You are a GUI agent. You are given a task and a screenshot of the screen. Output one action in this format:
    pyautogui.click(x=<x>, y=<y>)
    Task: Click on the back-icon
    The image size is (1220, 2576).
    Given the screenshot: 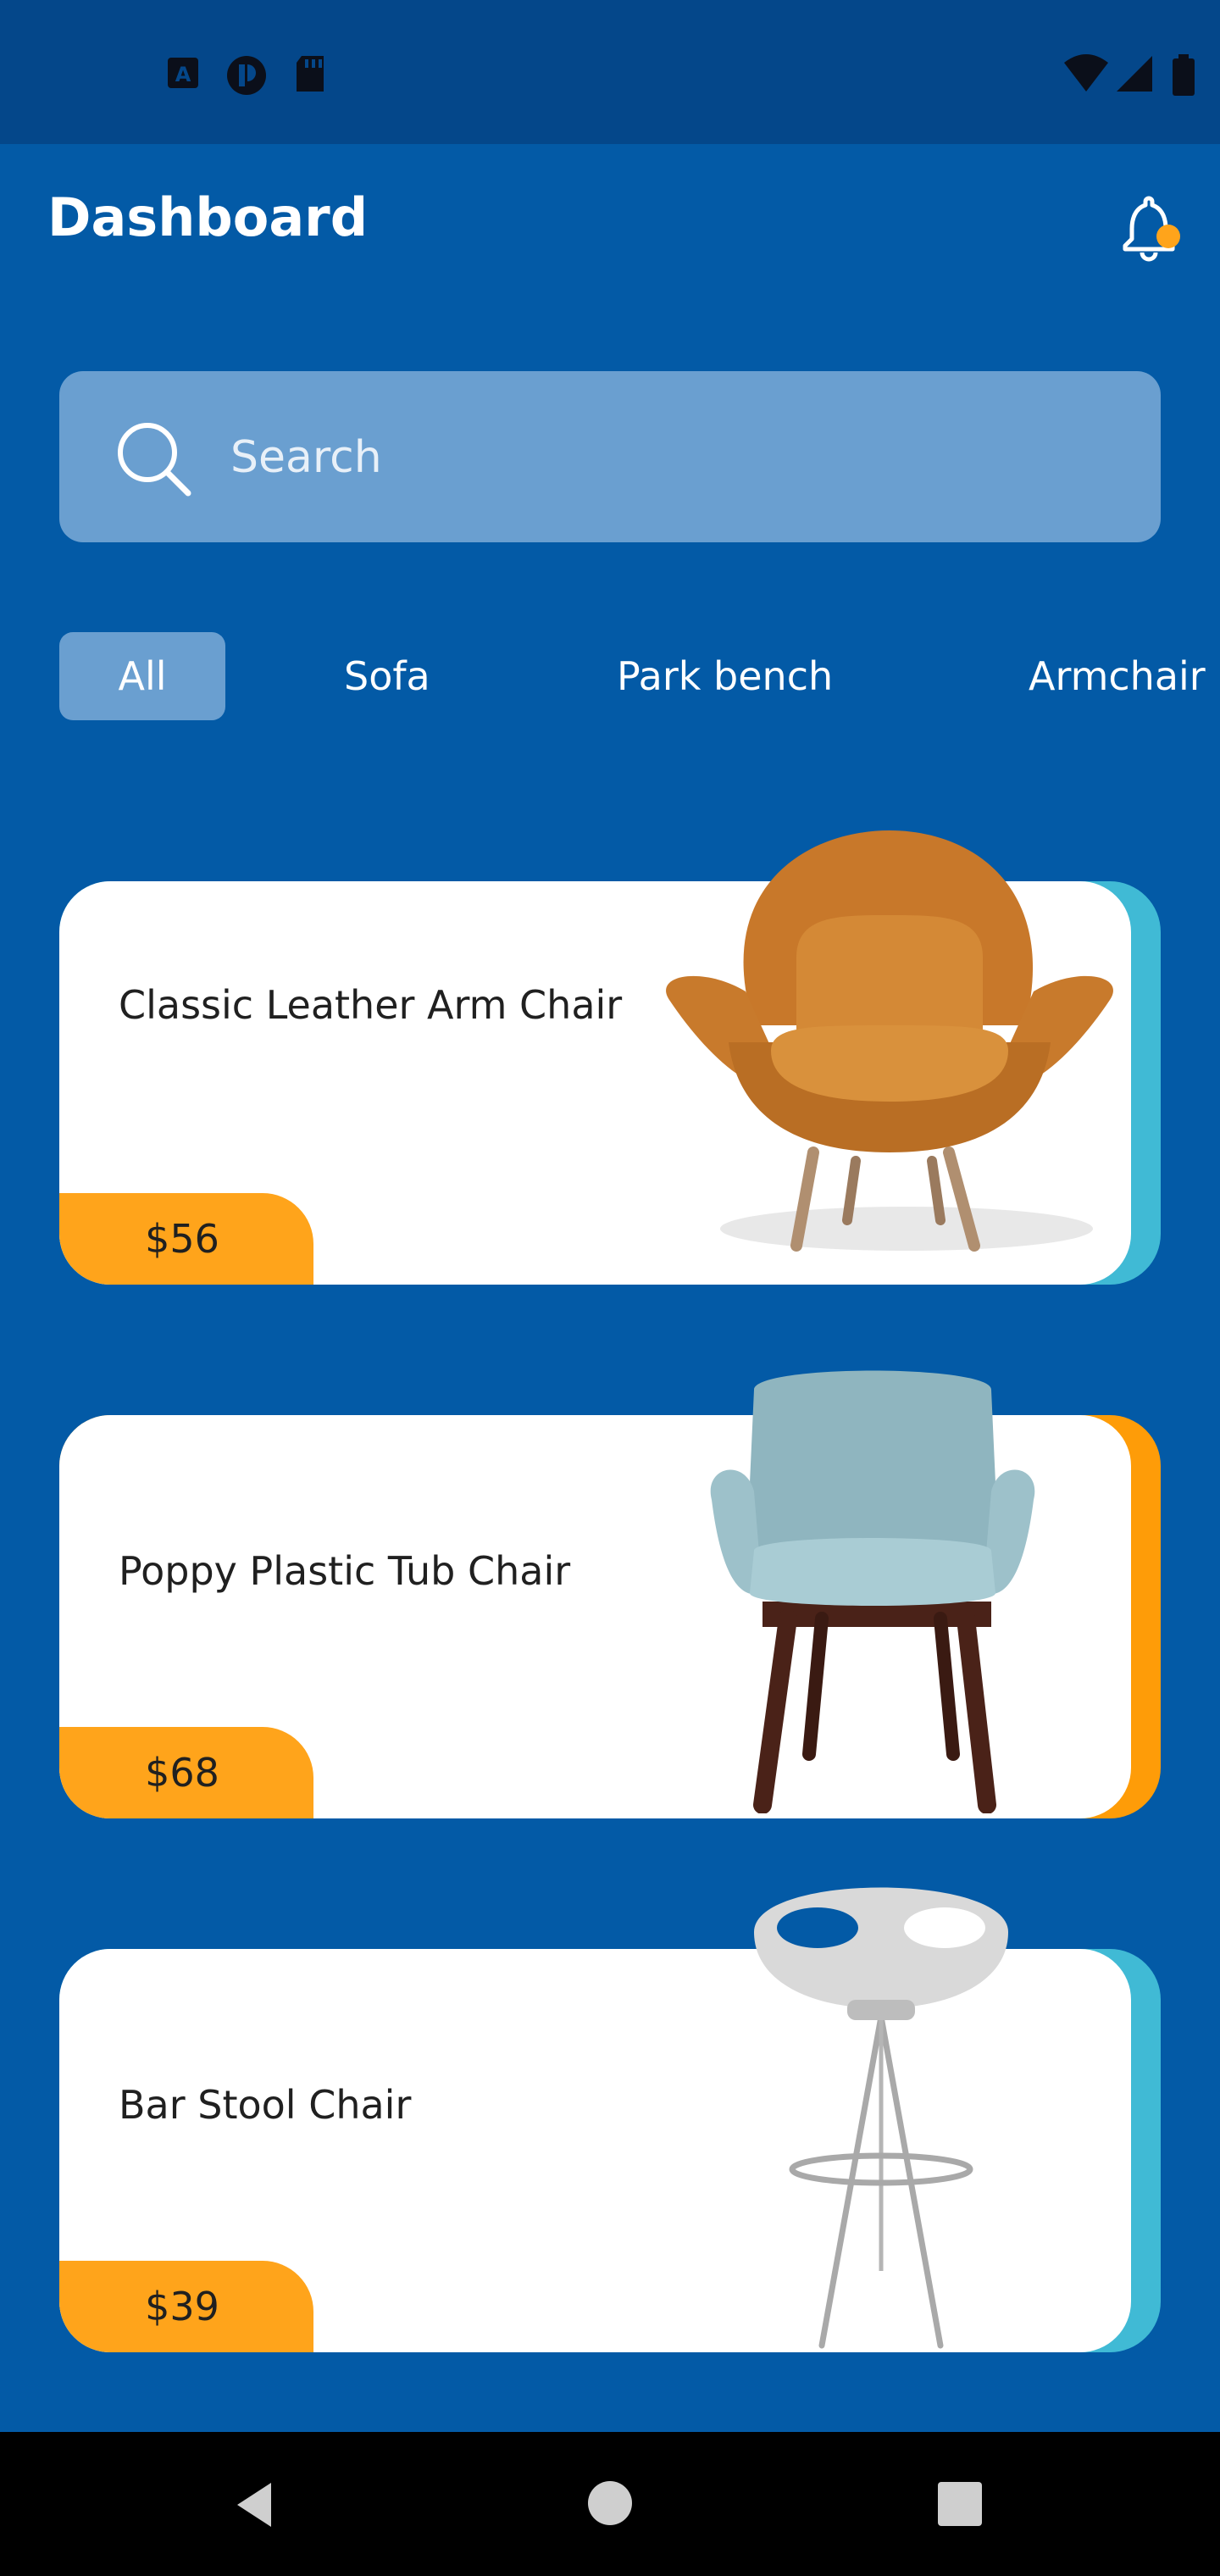 What is the action you would take?
    pyautogui.click(x=254, y=2505)
    